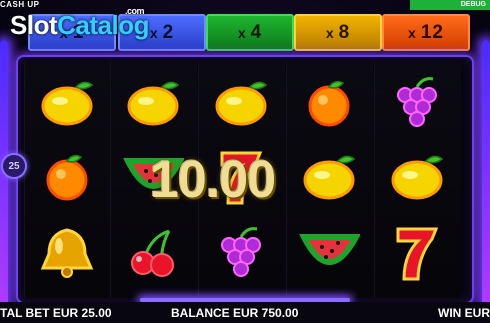 This screenshot has height=323, width=490. I want to click on watermelon-symbol-icon, so click(329, 253).